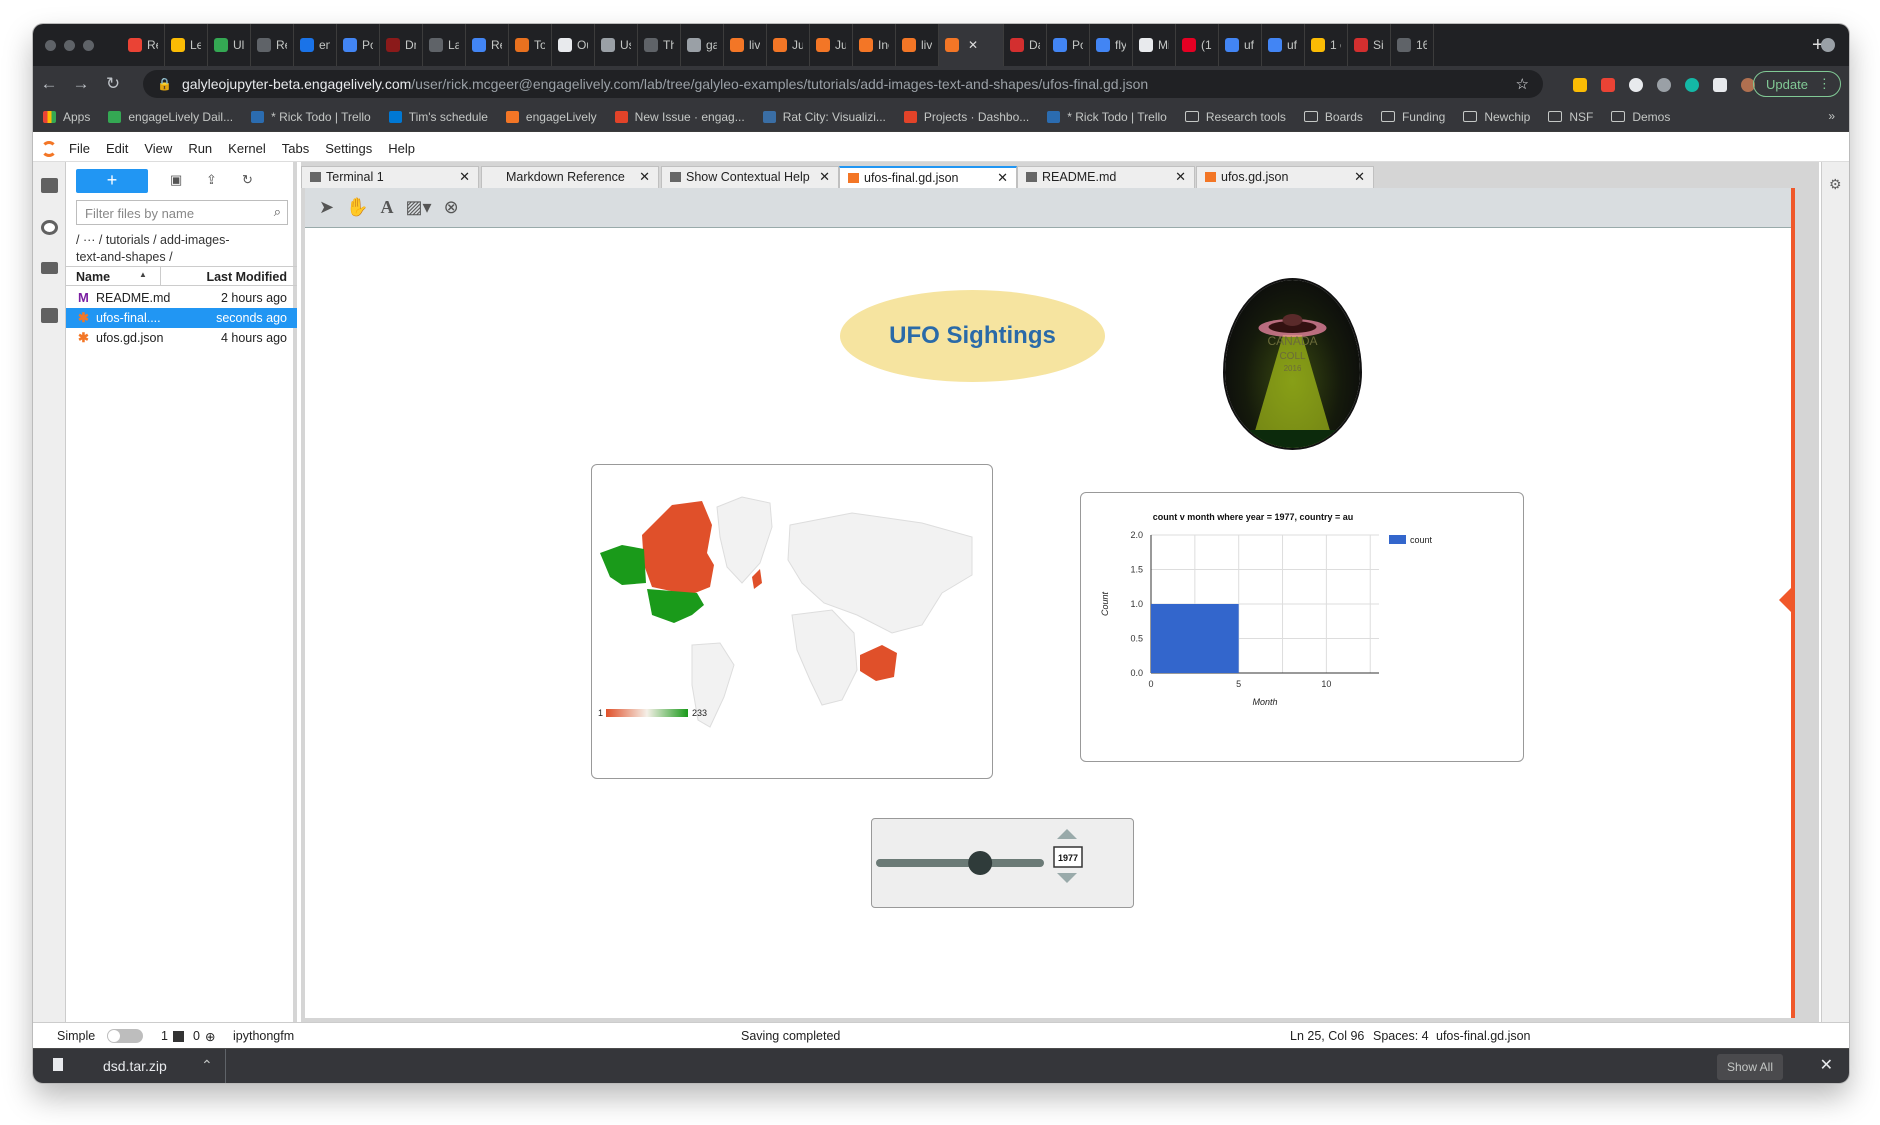 This screenshot has width=1880, height=1125. I want to click on extension-manager-icon, so click(49, 315).